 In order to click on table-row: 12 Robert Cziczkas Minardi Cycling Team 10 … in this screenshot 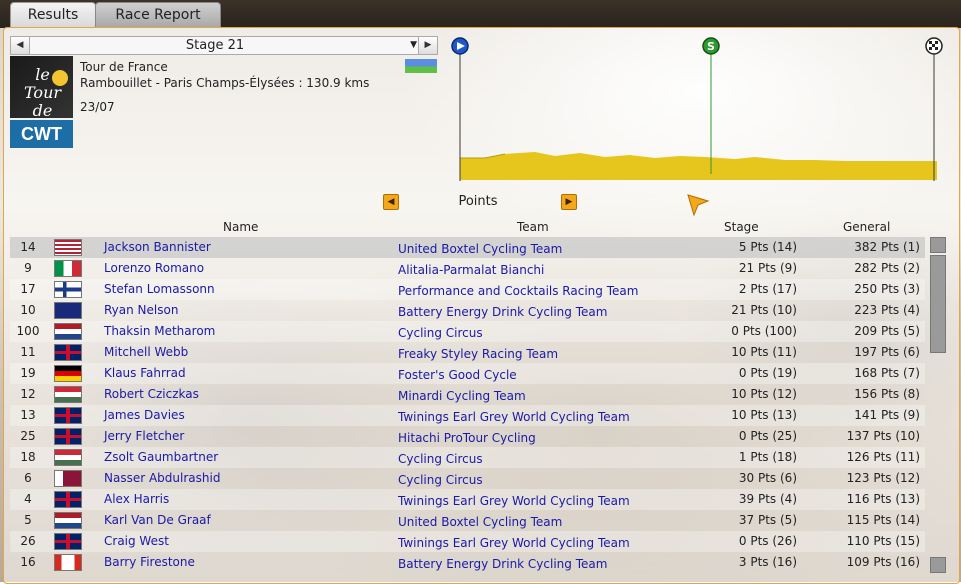, I will do `click(467, 394)`.